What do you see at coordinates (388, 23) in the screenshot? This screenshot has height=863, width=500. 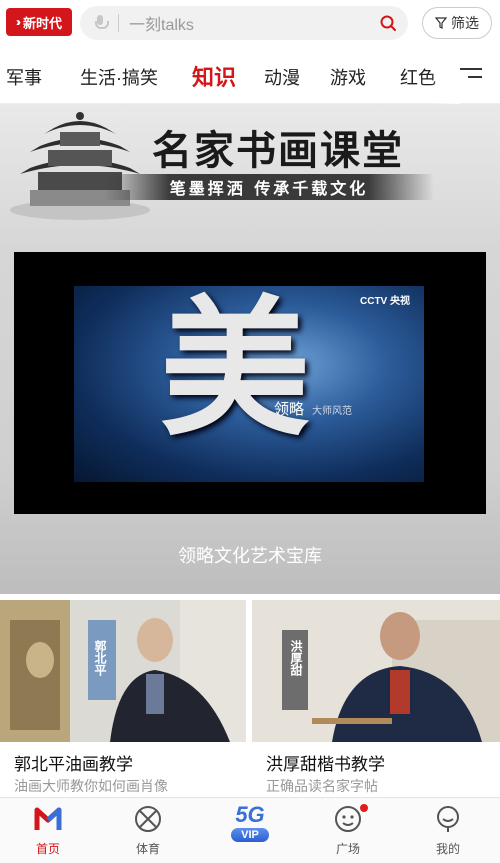 I see `search-icon` at bounding box center [388, 23].